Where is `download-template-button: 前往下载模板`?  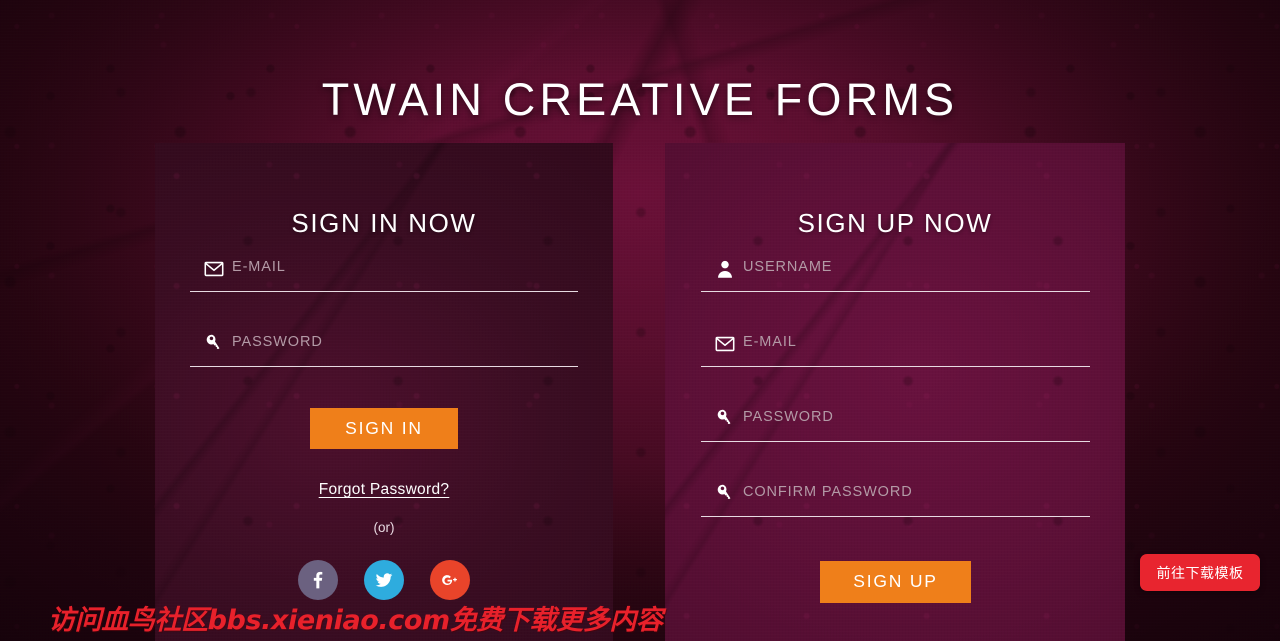 download-template-button: 前往下载模板 is located at coordinates (1200, 572).